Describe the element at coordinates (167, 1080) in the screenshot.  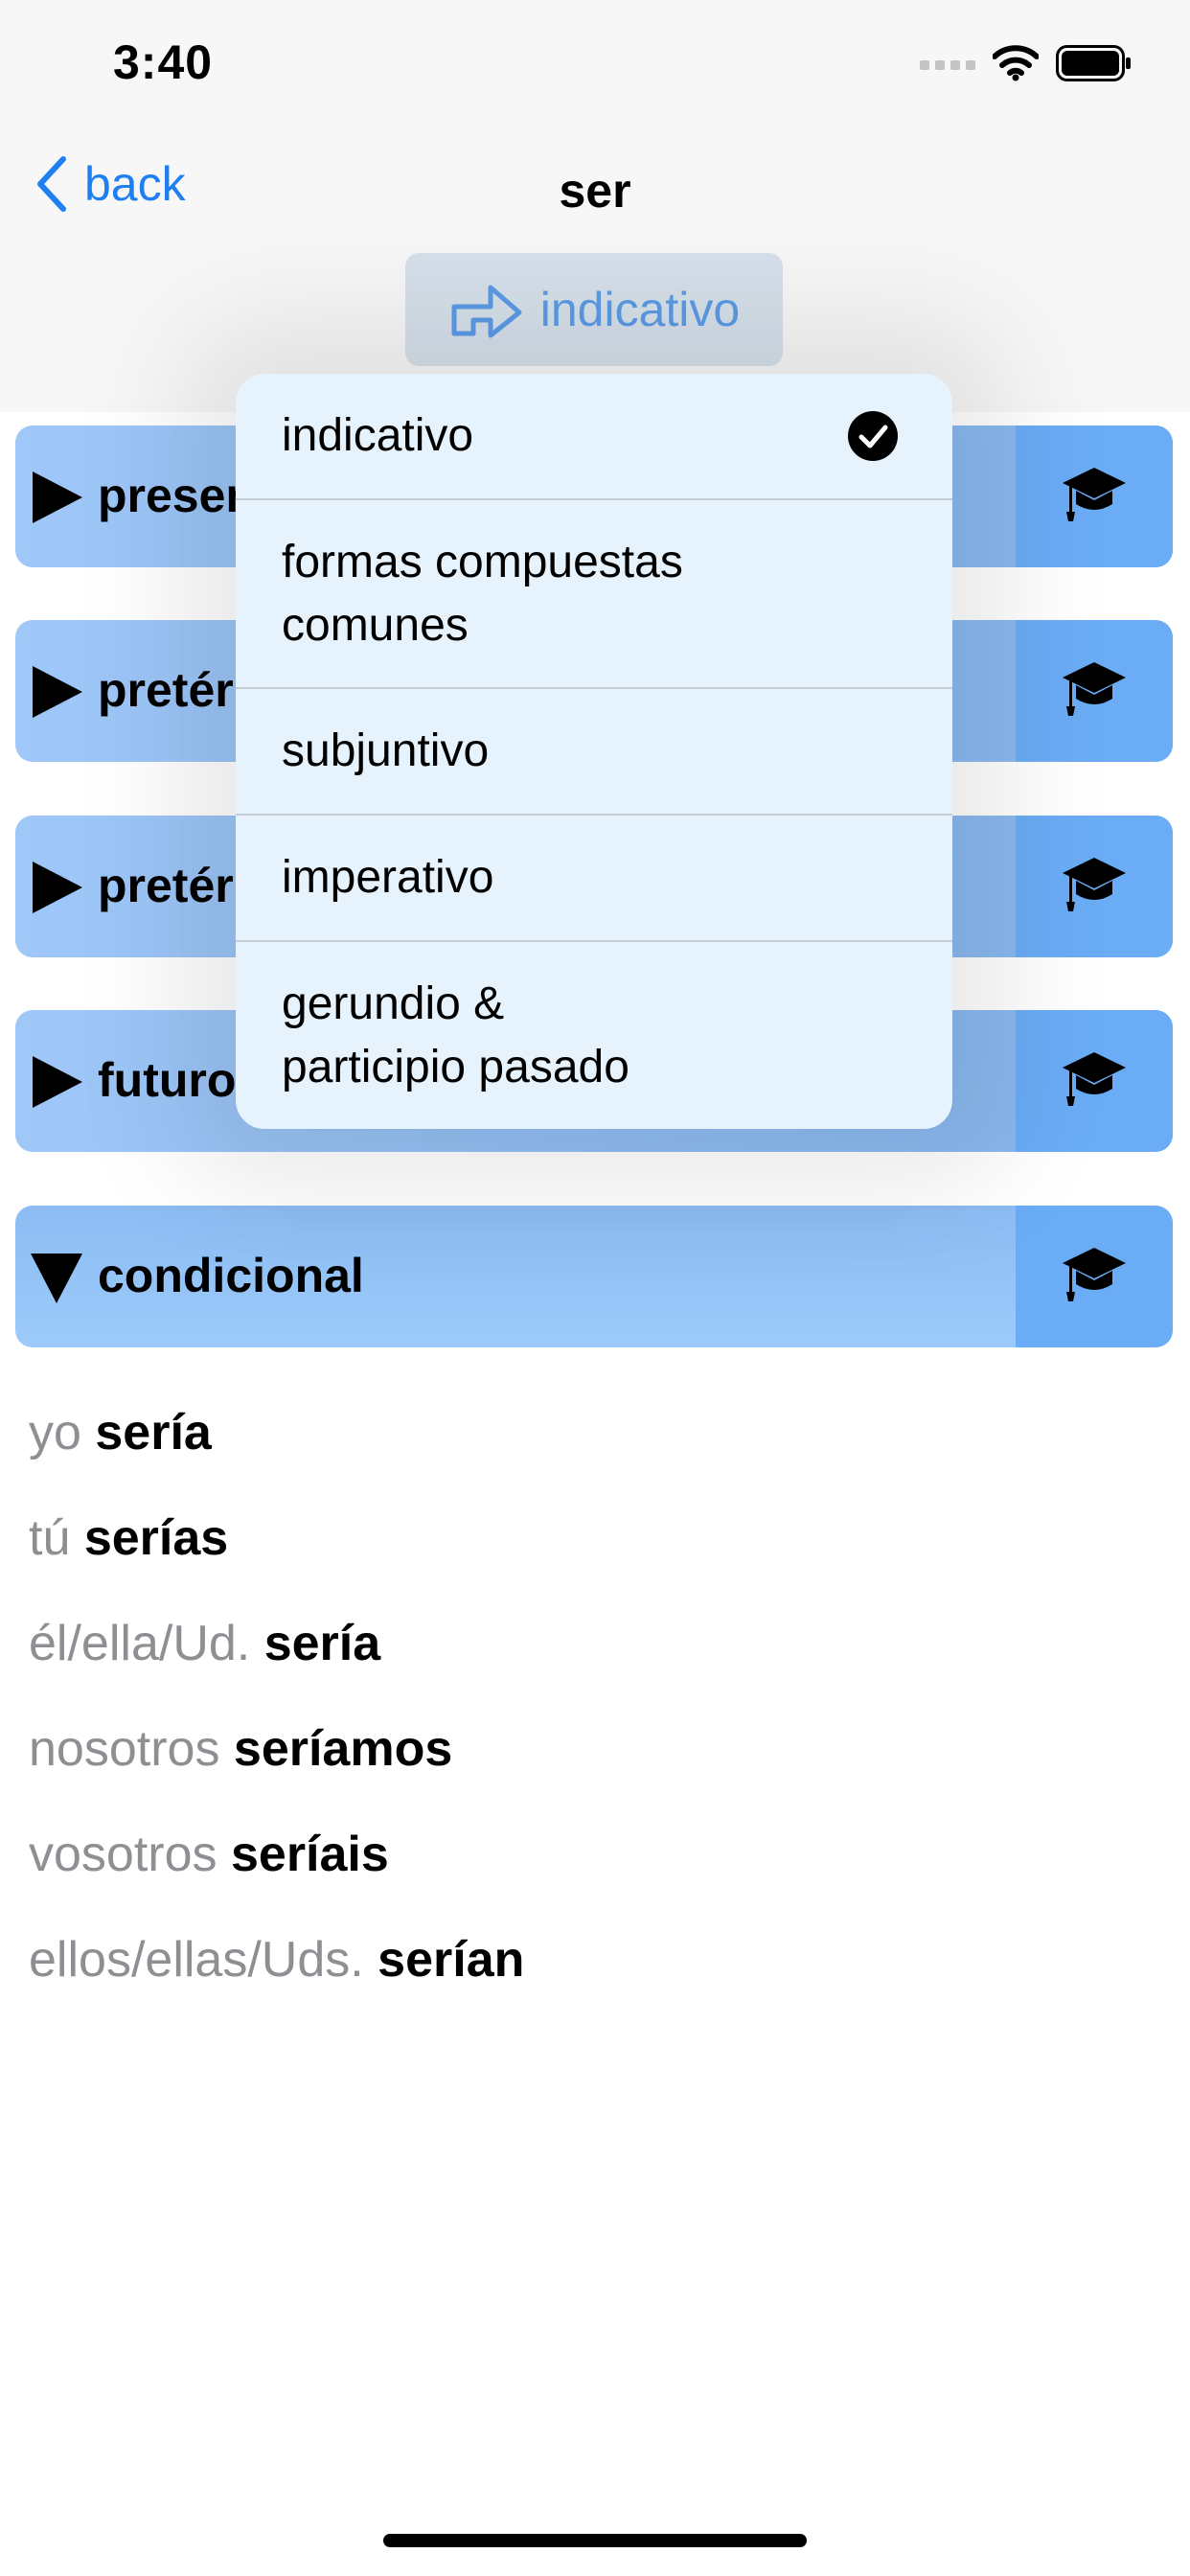
I see `tense-label: futuro` at that location.